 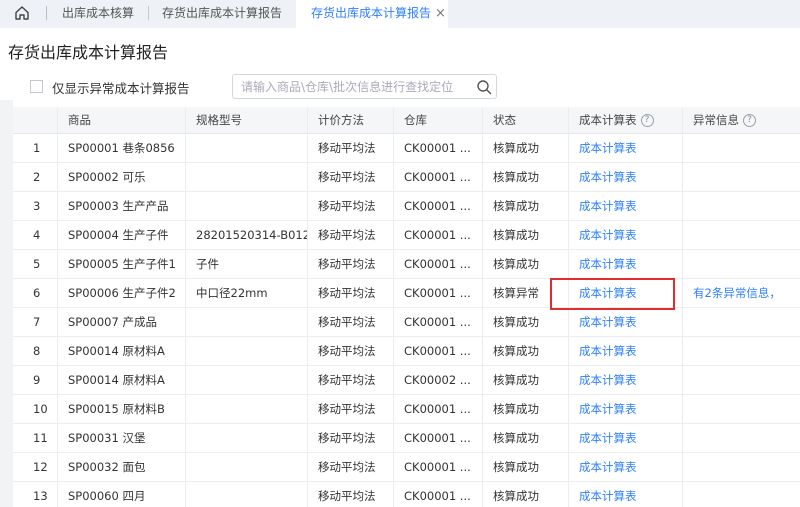 I want to click on row-index: 13, so click(x=35, y=494).